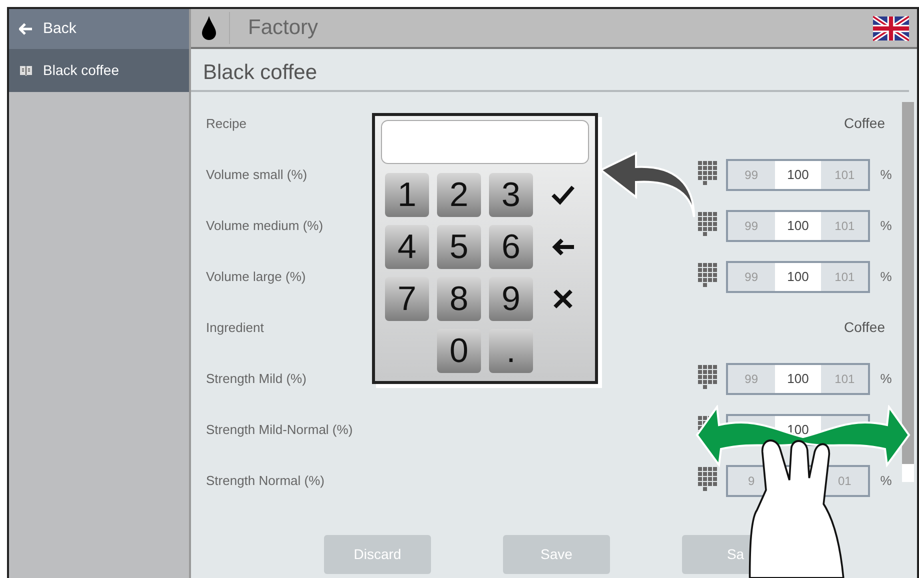 The height and width of the screenshot is (578, 919). I want to click on keypad-display-field, so click(485, 142).